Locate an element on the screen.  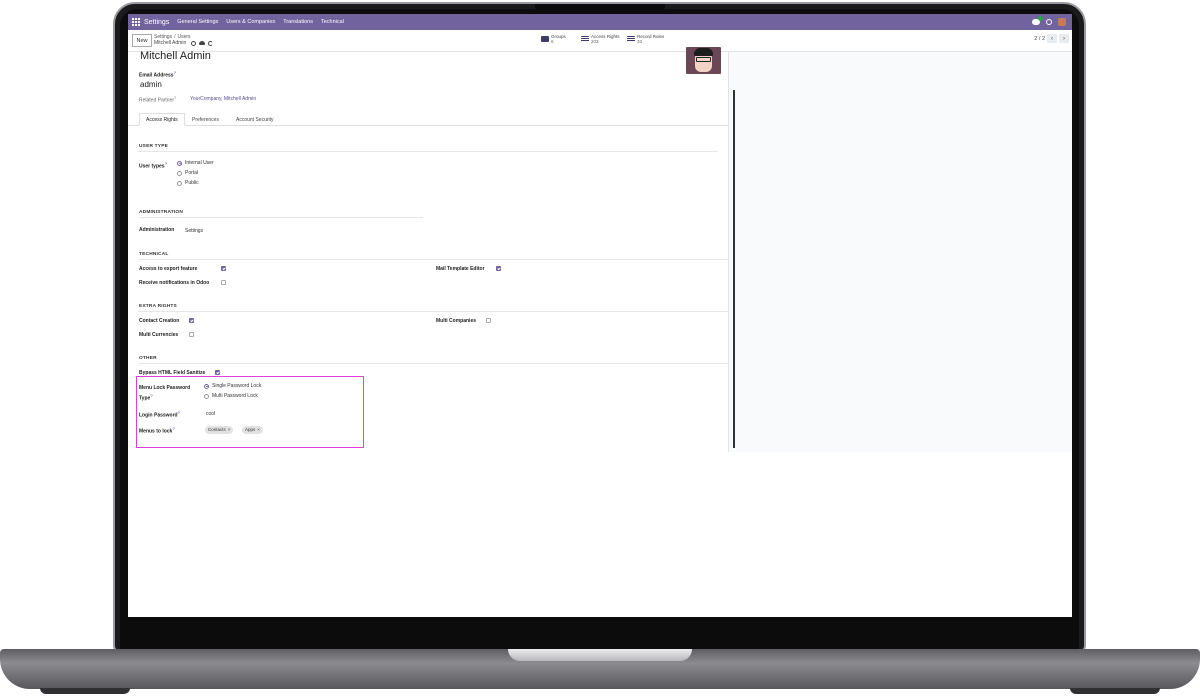
section-technical: TECHNICAL is located at coordinates (154, 254).